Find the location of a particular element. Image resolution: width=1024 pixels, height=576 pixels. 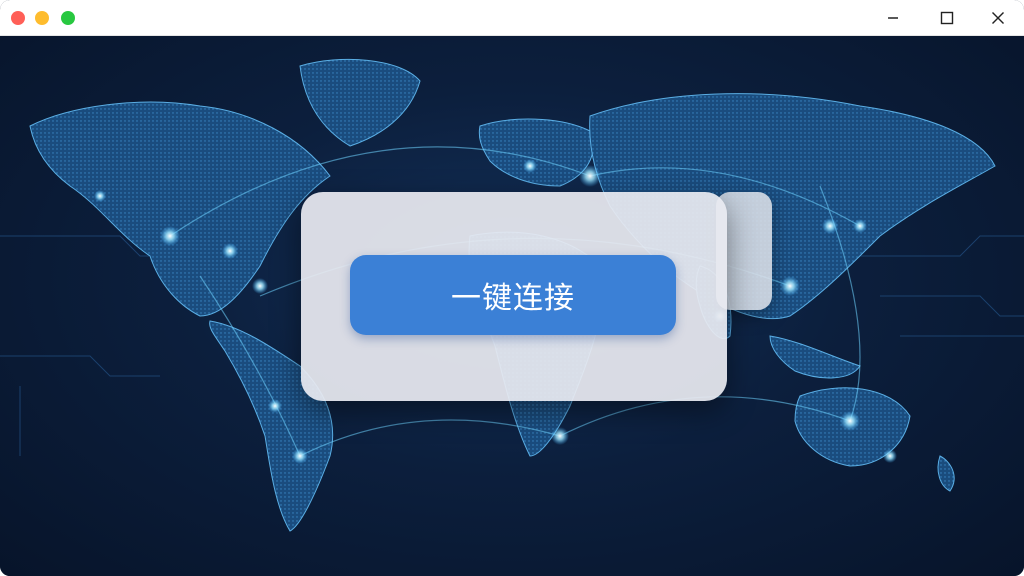

close-icon is located at coordinates (998, 18).